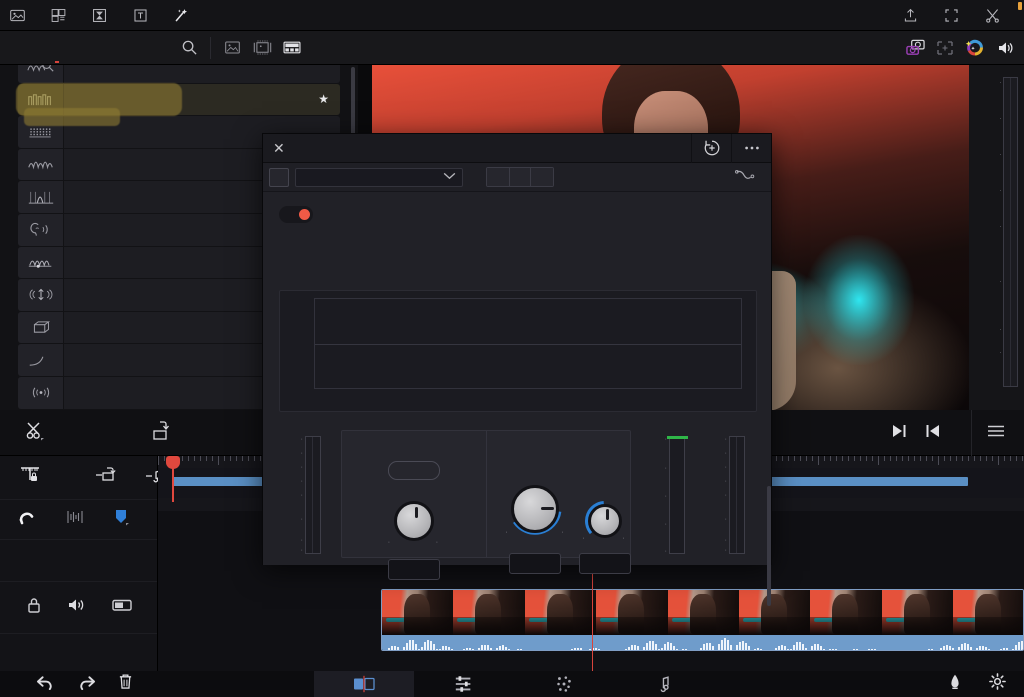 This screenshot has height=697, width=1024. I want to click on snapshot-button, so click(915, 48).